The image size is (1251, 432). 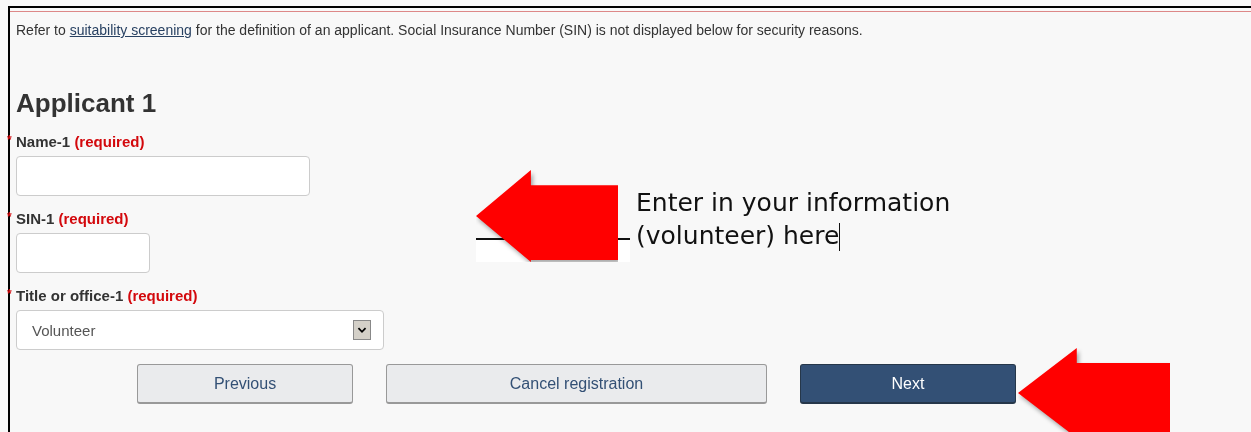 What do you see at coordinates (107, 295) in the screenshot?
I see `field-label: Title or office-1 (required)` at bounding box center [107, 295].